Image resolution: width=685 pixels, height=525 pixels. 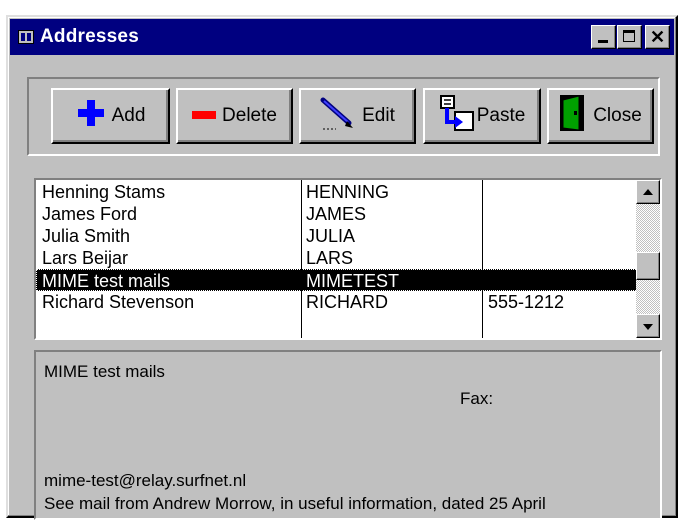 I want to click on list-scrollbar, so click(x=648, y=259).